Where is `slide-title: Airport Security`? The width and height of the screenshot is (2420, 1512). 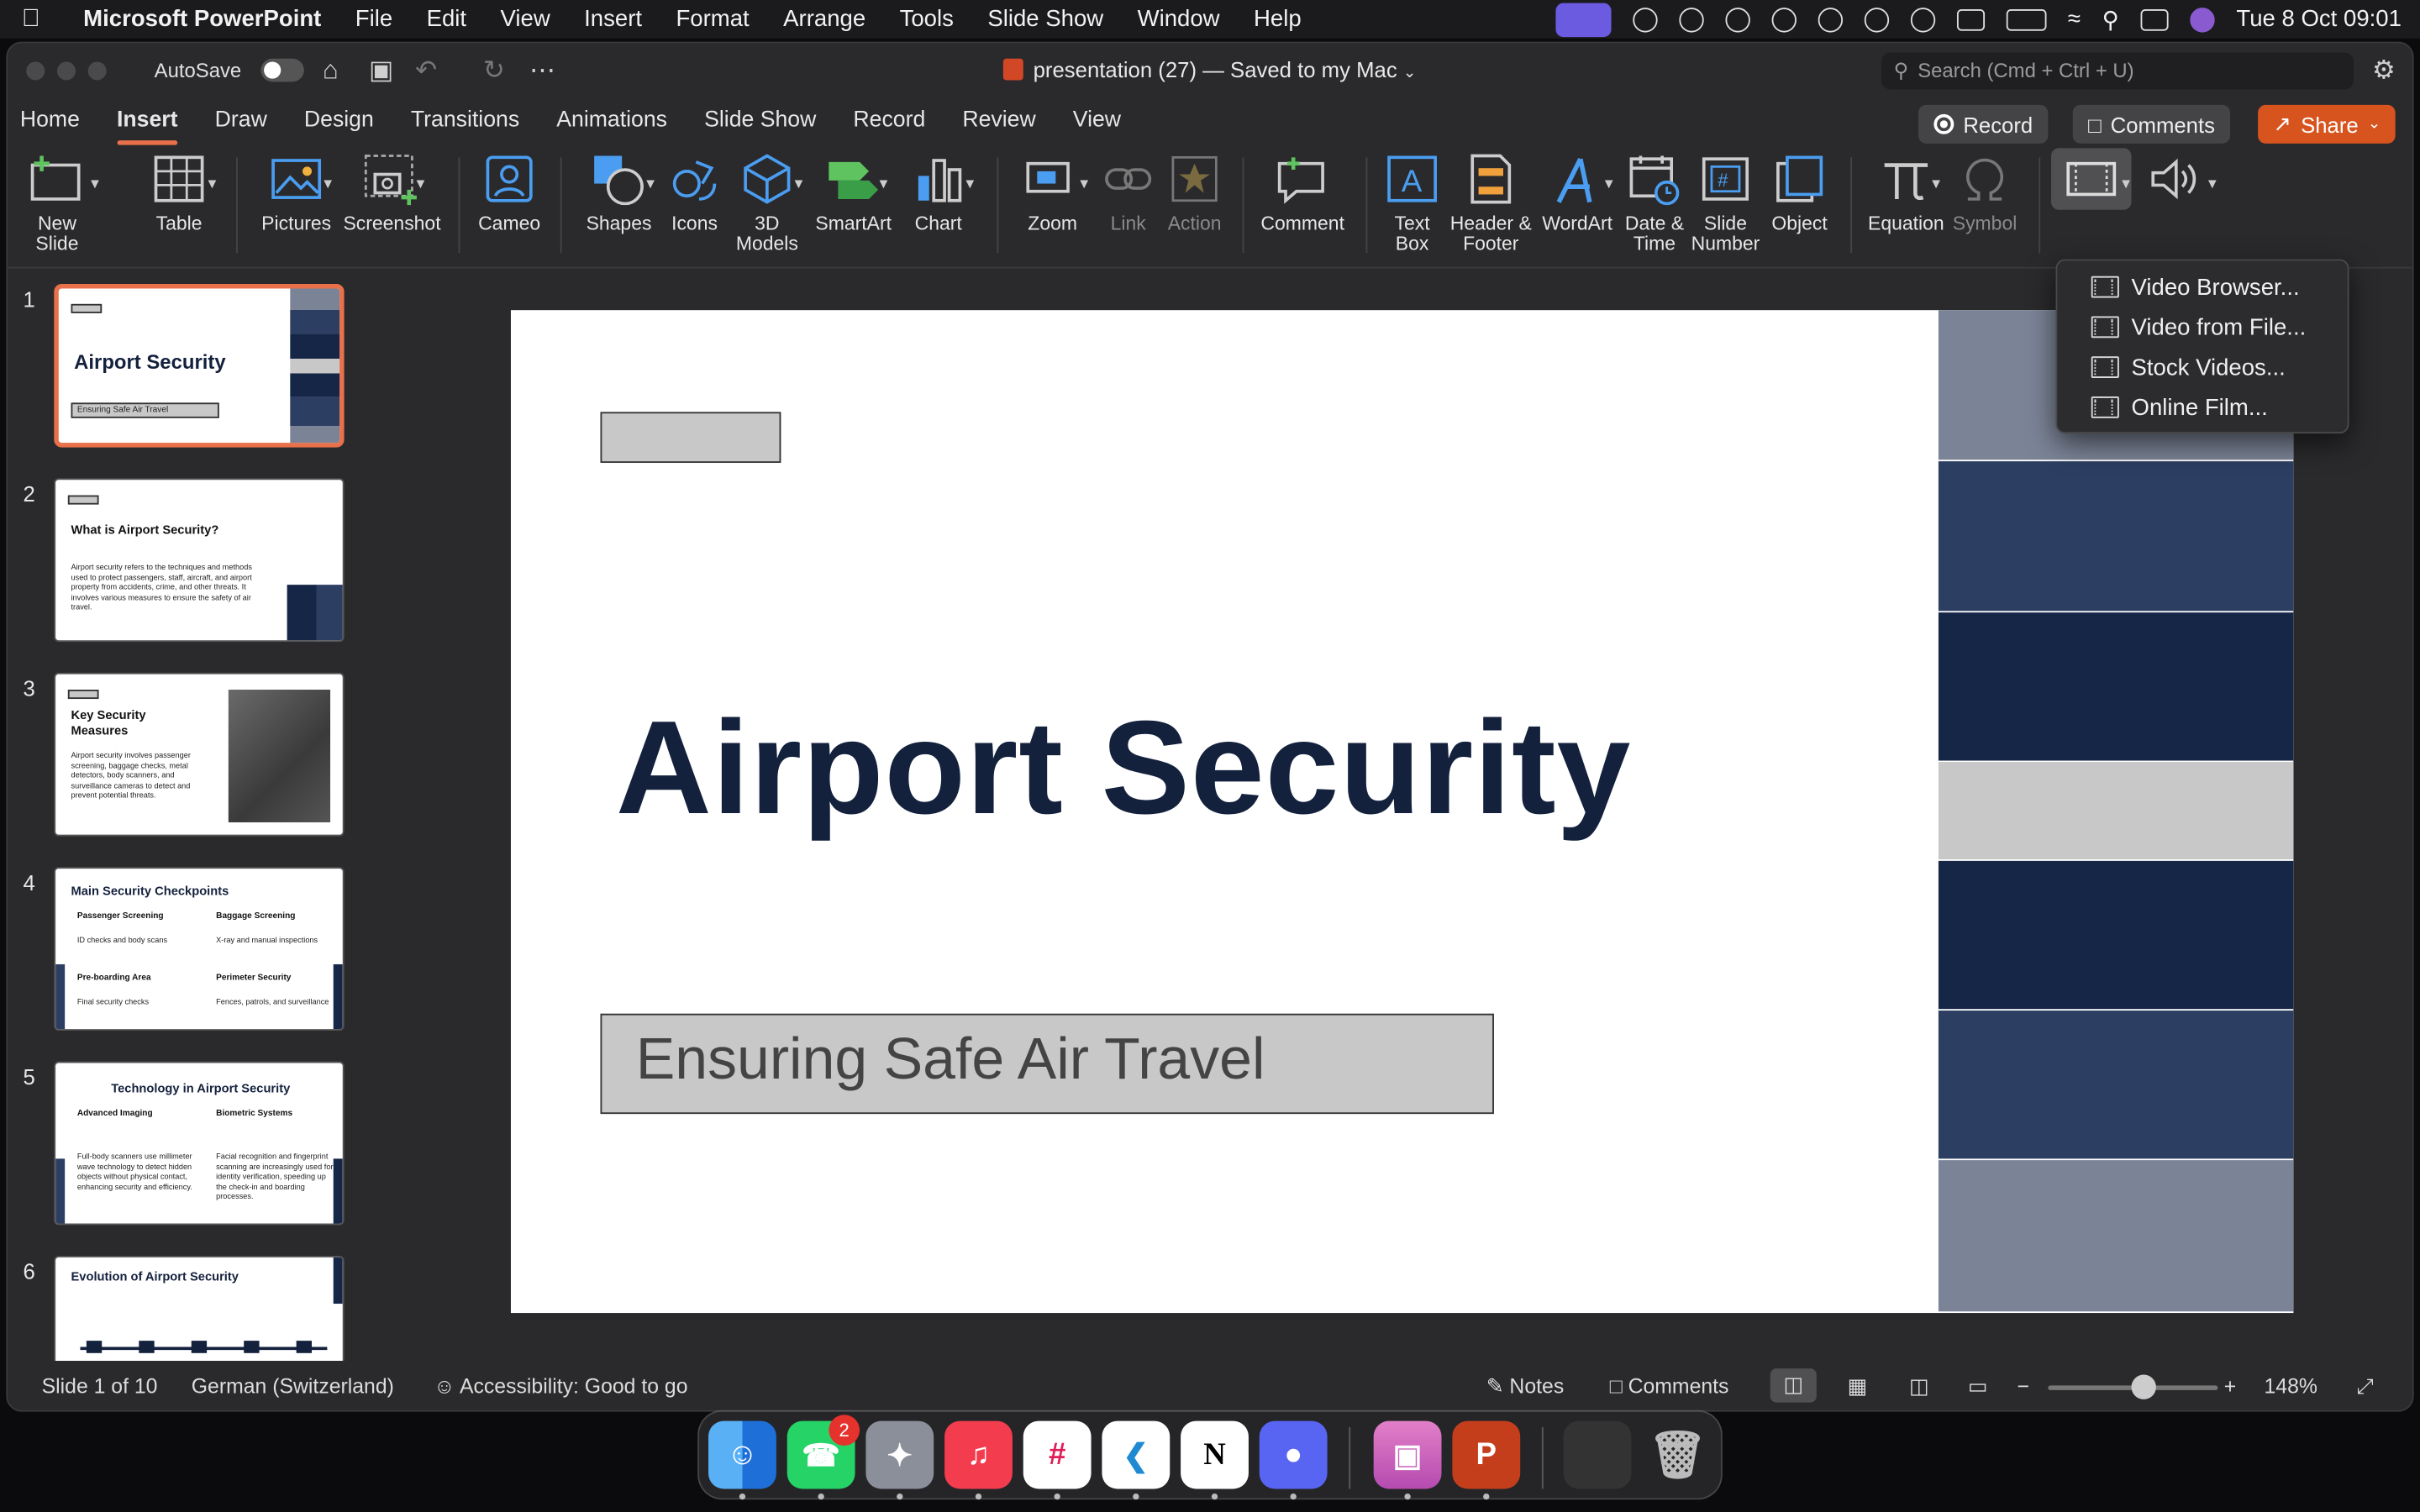
slide-title: Airport Security is located at coordinates (1123, 769).